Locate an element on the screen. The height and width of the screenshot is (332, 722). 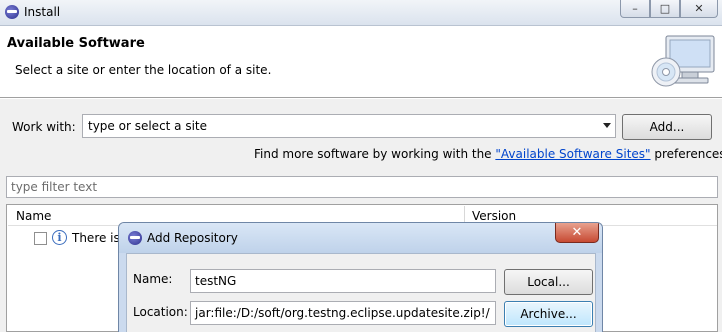
name-field: testNG is located at coordinates (343, 281).